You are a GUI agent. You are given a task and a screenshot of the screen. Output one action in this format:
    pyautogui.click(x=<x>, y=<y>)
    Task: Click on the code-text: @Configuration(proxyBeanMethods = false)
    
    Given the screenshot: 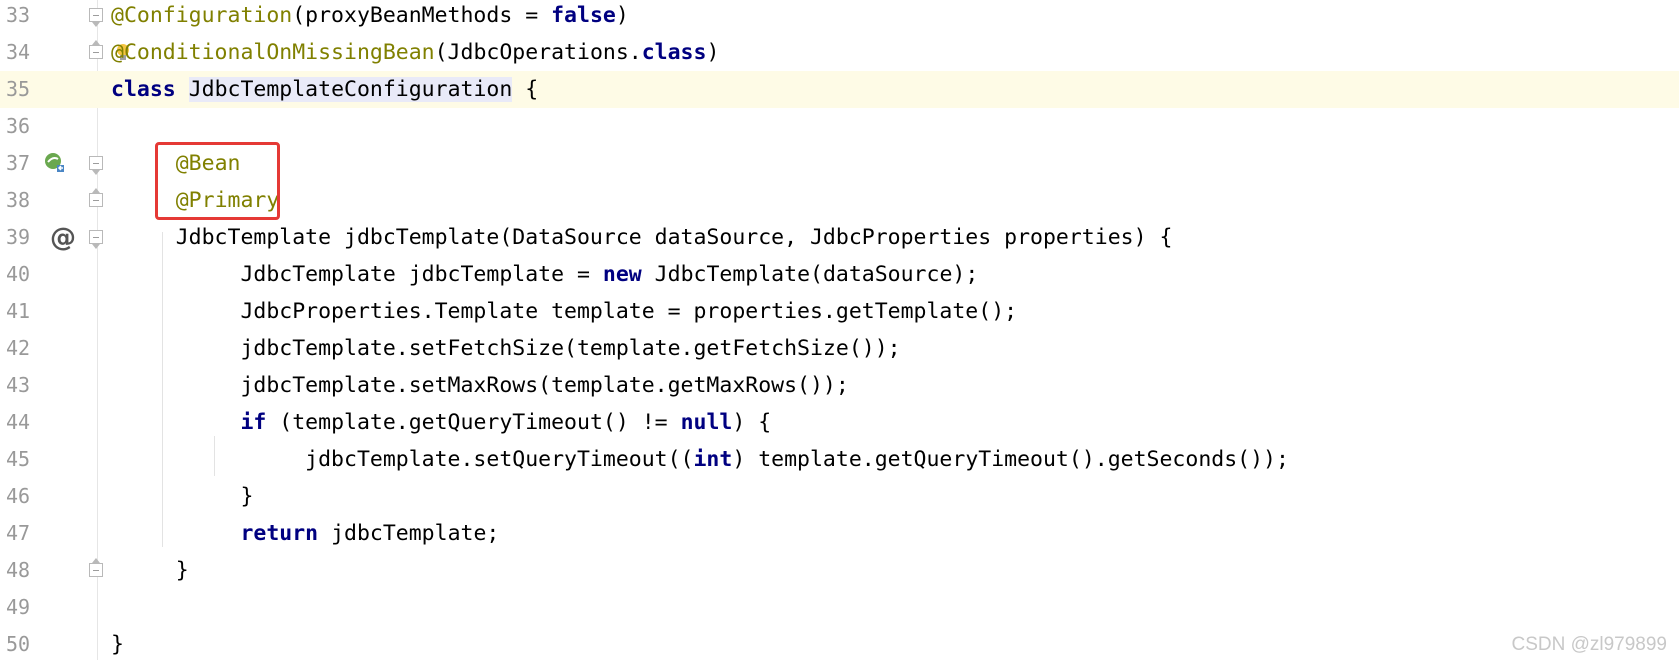 What is the action you would take?
    pyautogui.click(x=370, y=17)
    